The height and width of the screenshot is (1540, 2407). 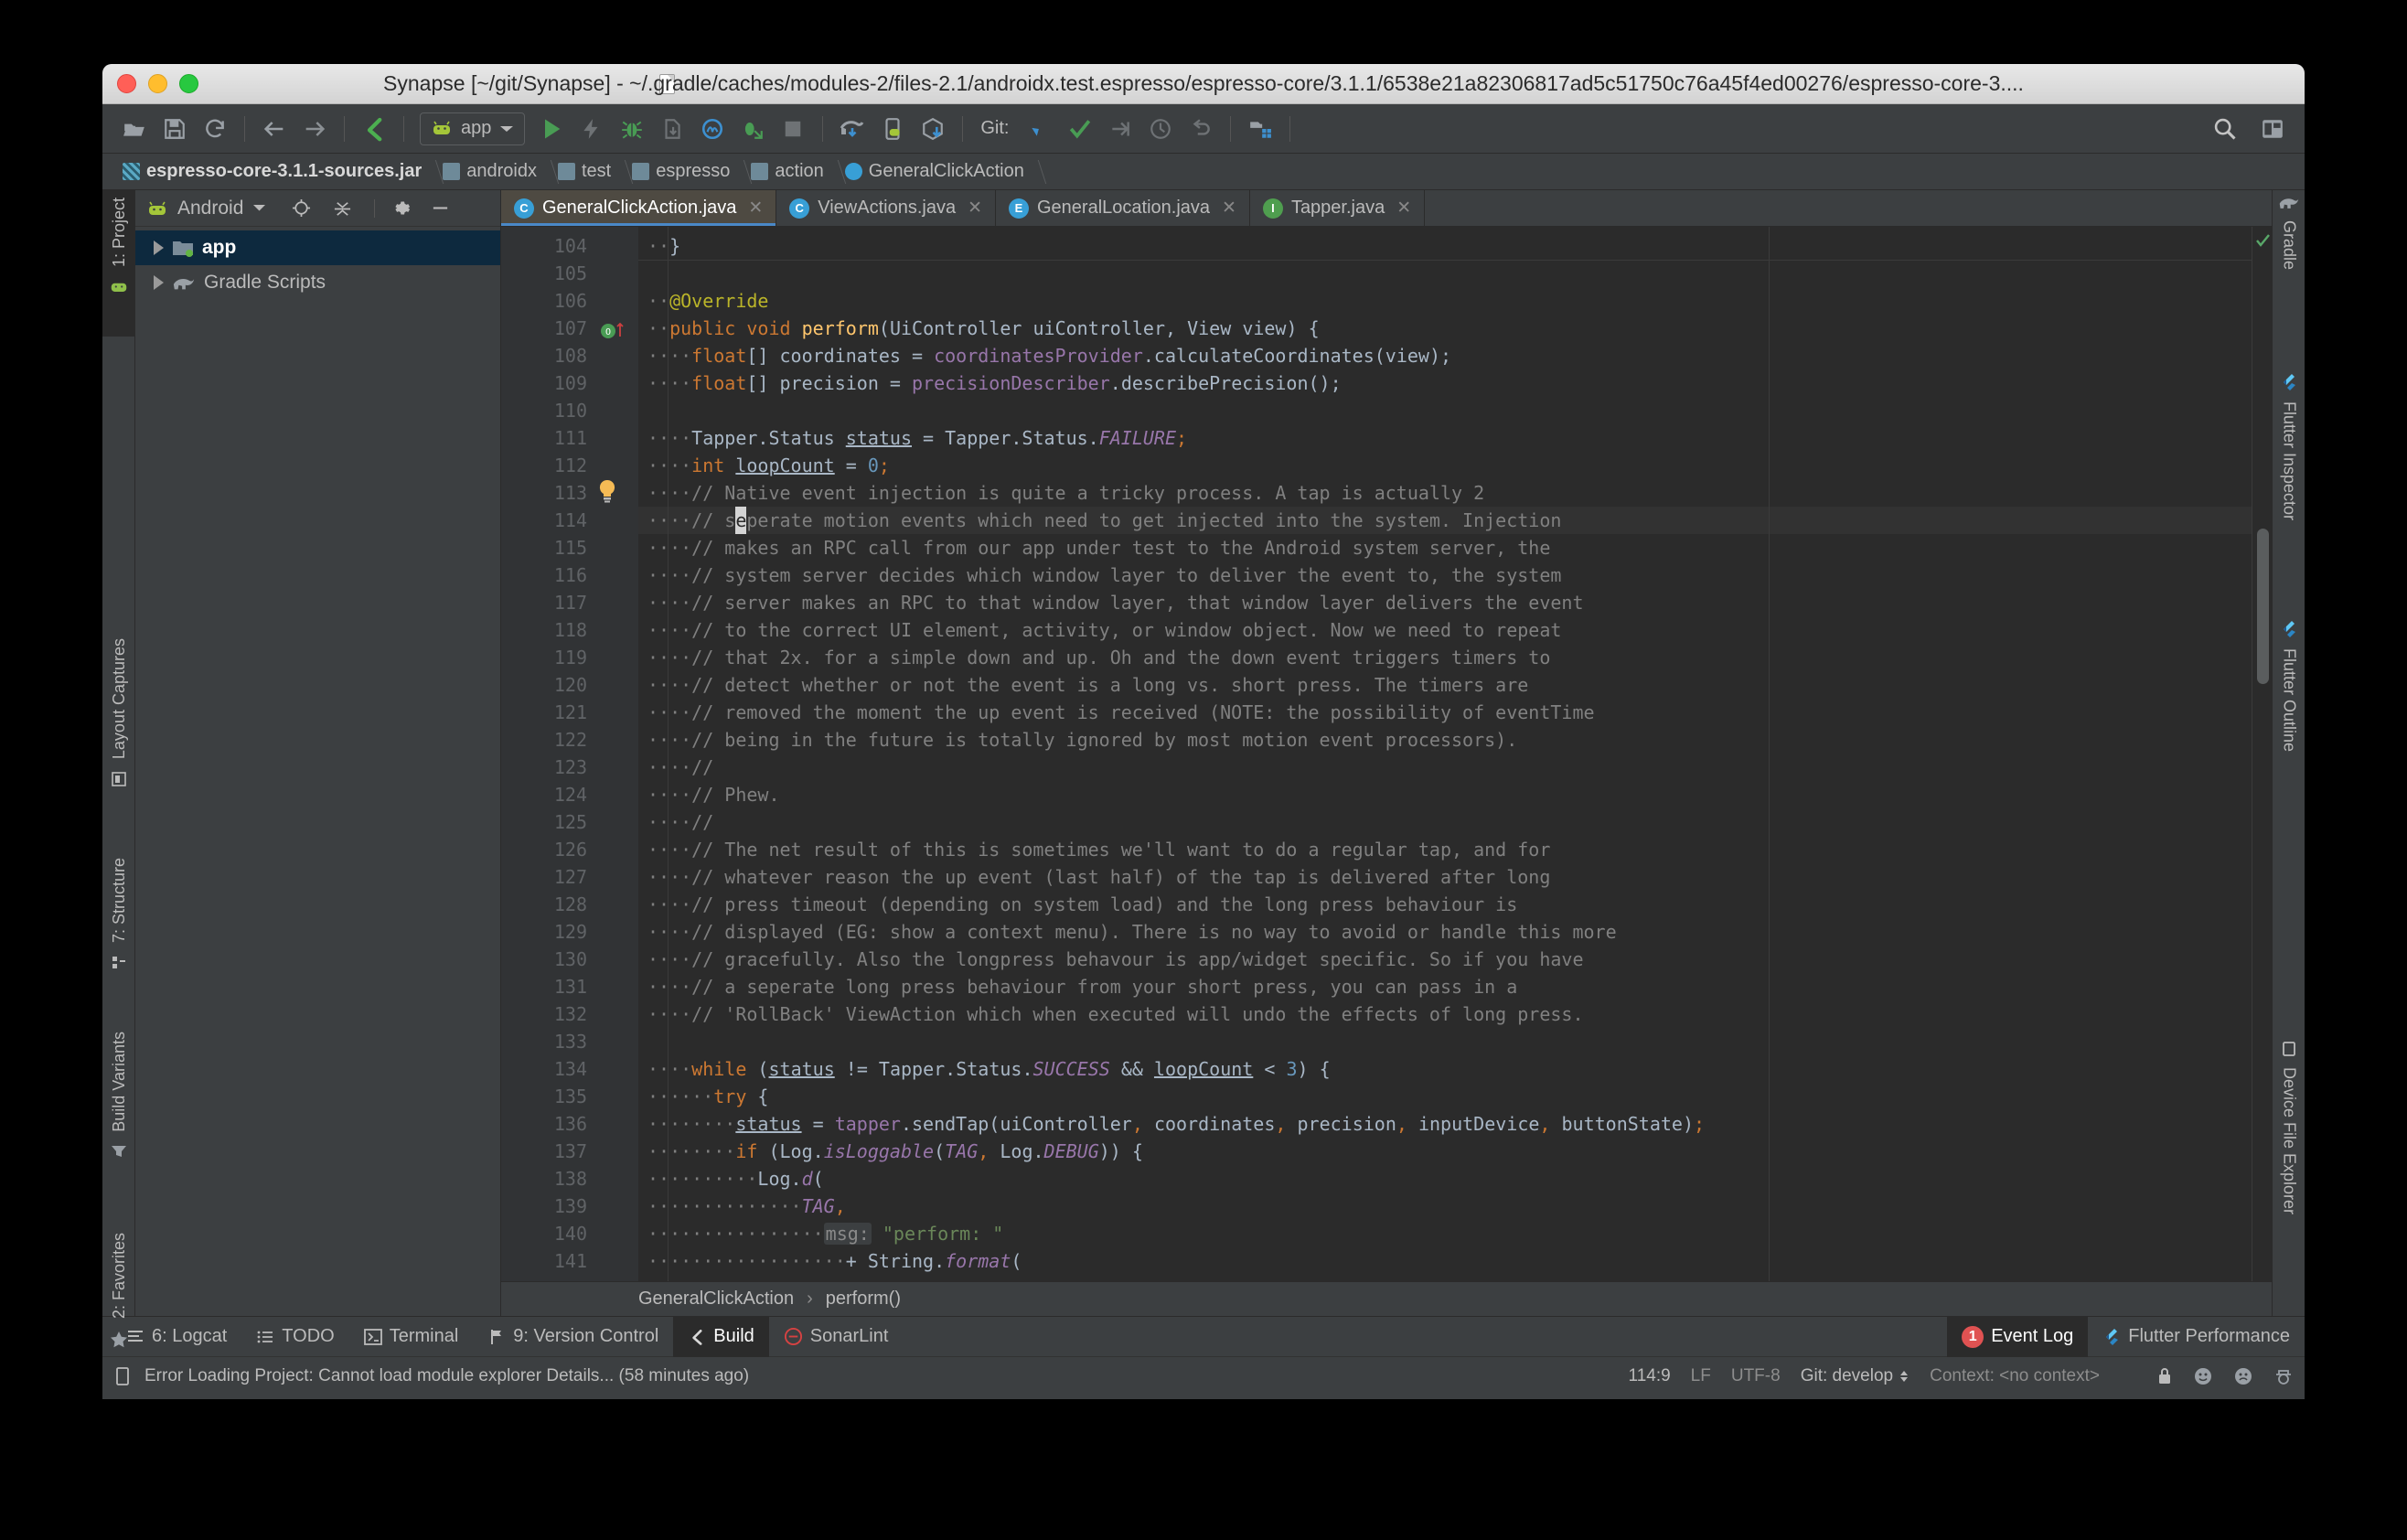 What do you see at coordinates (639, 208) in the screenshot?
I see `editor-tab-generalclickaction: C GeneralClickAction.java ✕` at bounding box center [639, 208].